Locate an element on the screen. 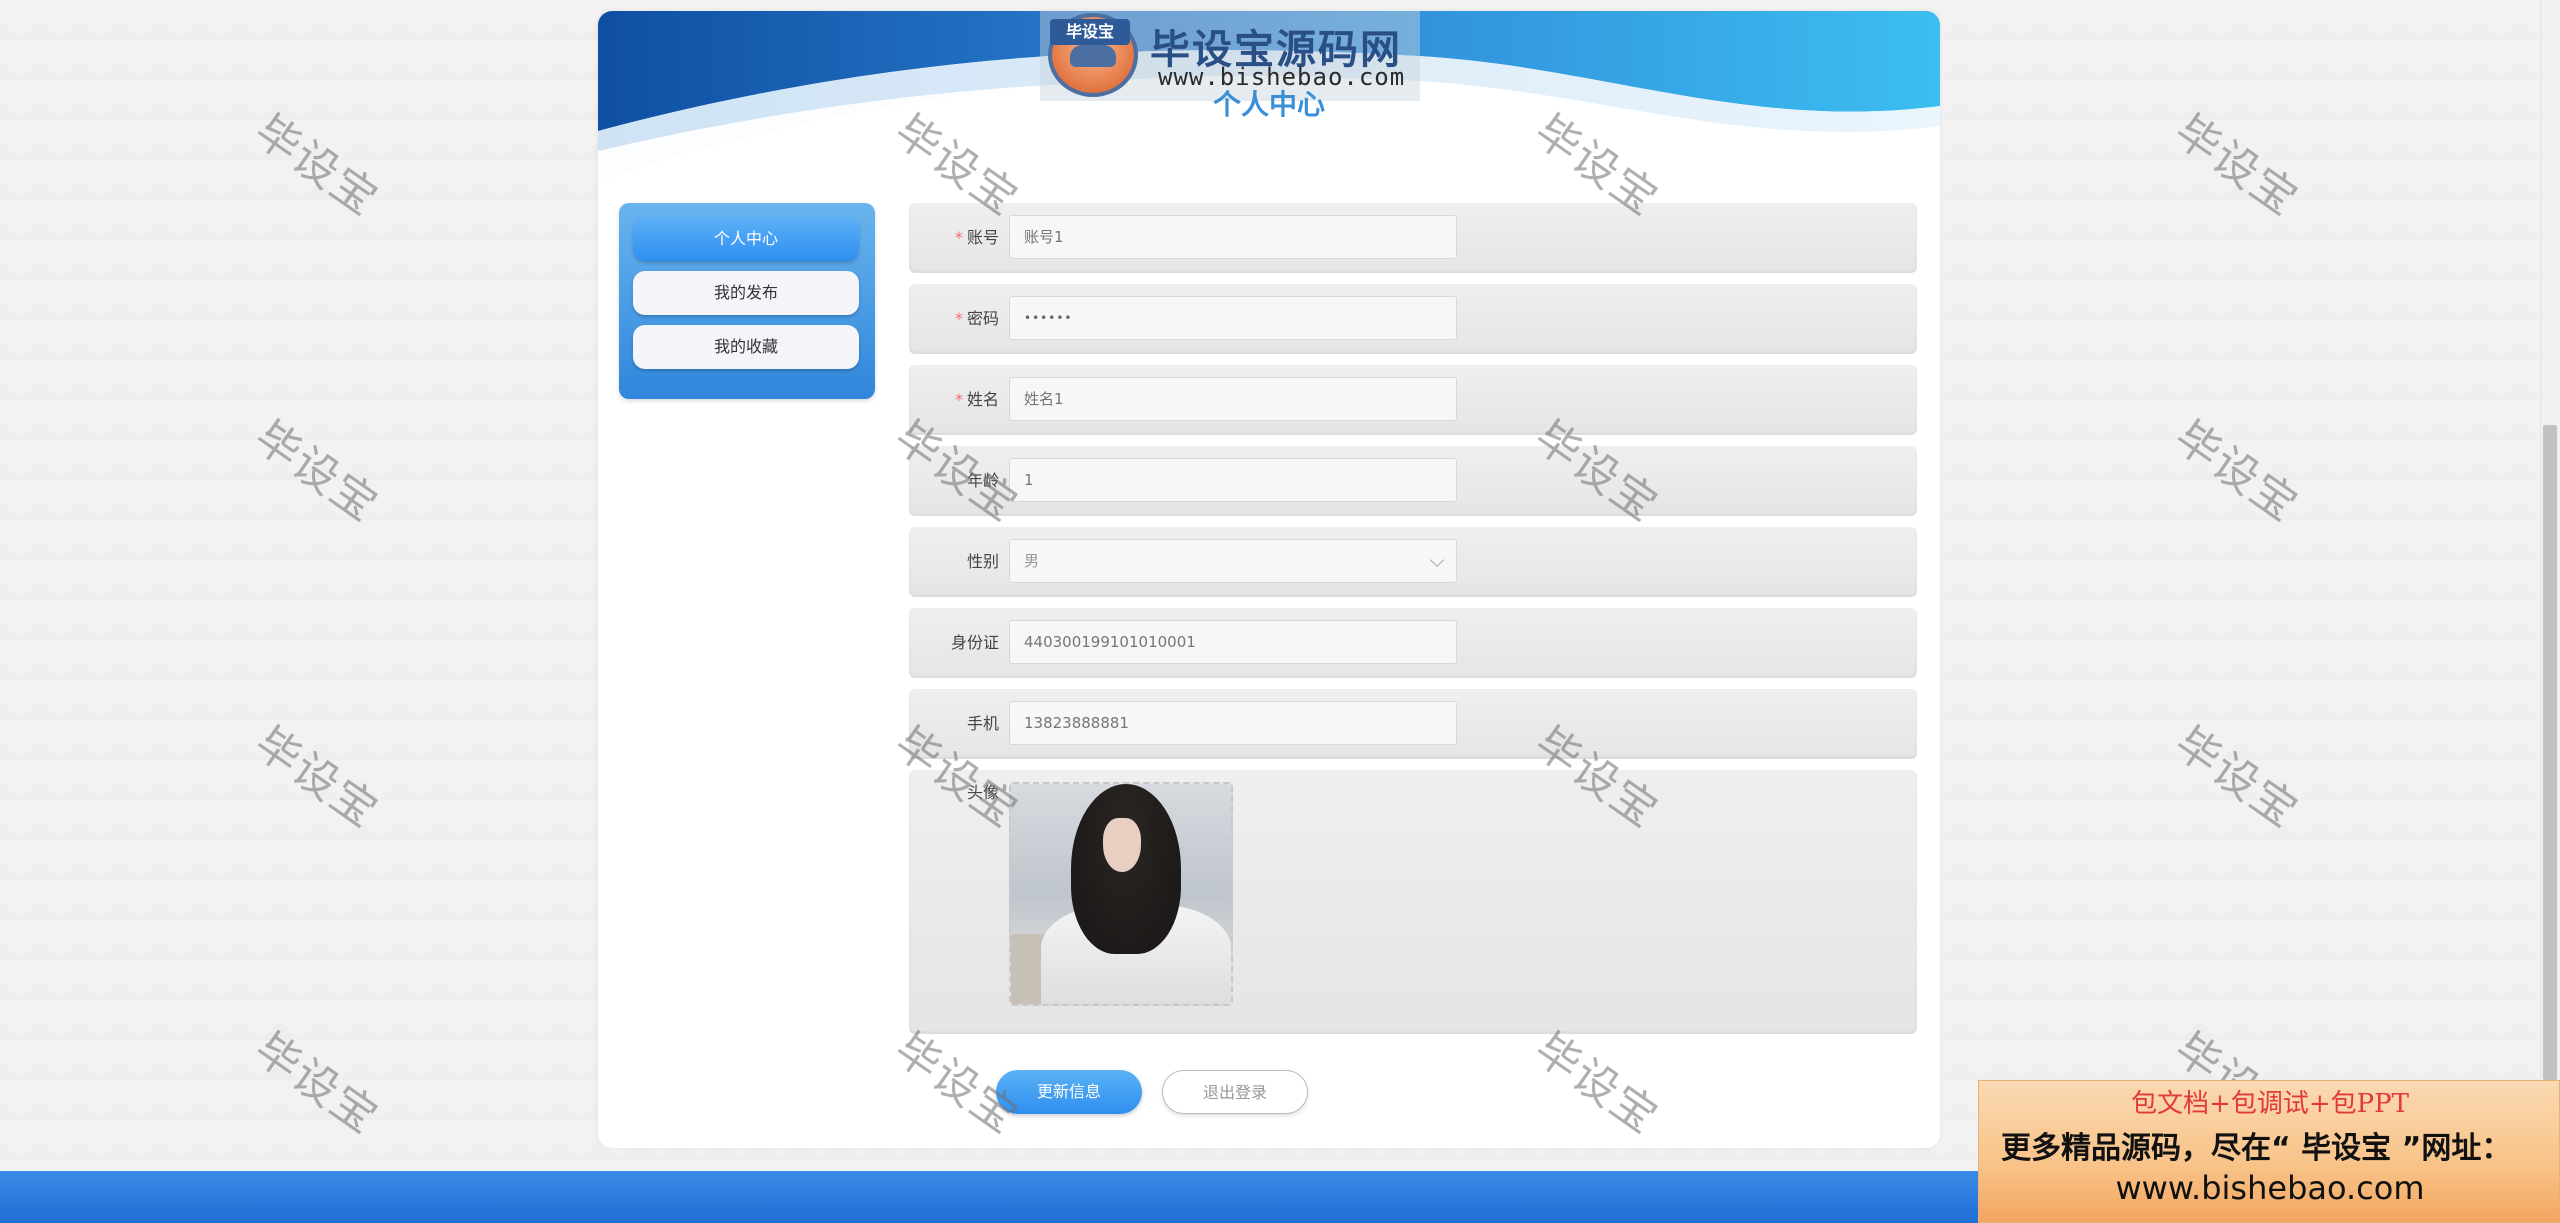 The image size is (2560, 1223). form-row-gender: 性别 男 is located at coordinates (1413, 562).